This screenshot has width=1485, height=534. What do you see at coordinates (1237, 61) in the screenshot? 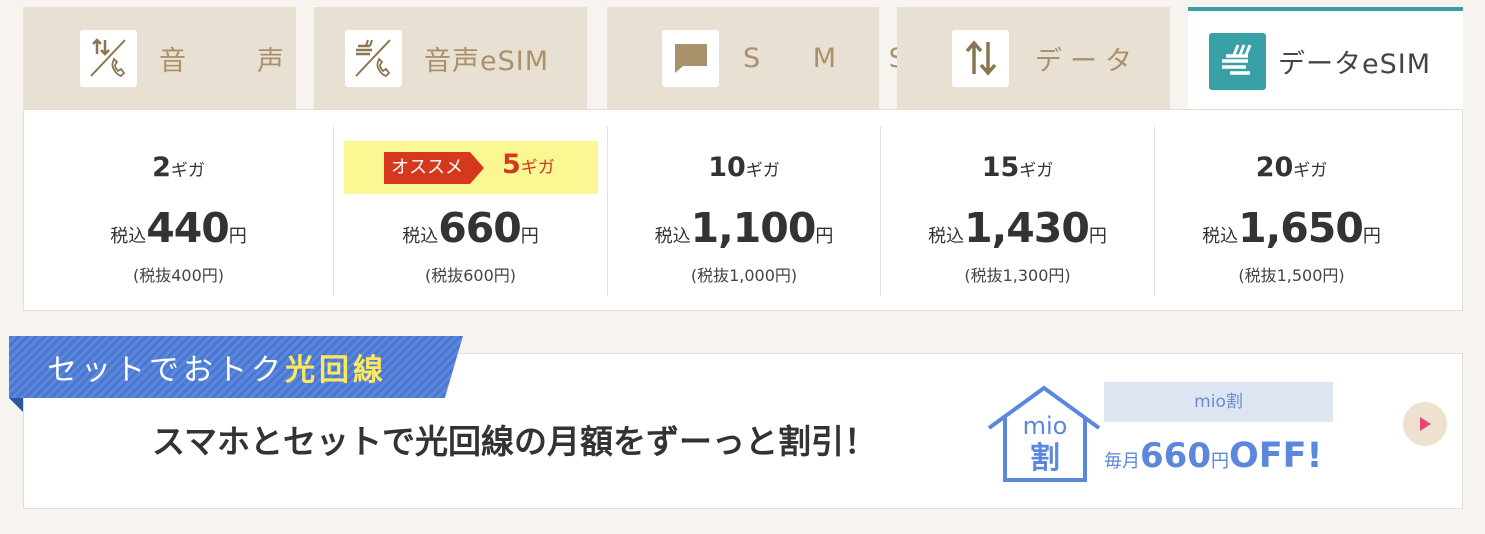
I see `data-esim-icon` at bounding box center [1237, 61].